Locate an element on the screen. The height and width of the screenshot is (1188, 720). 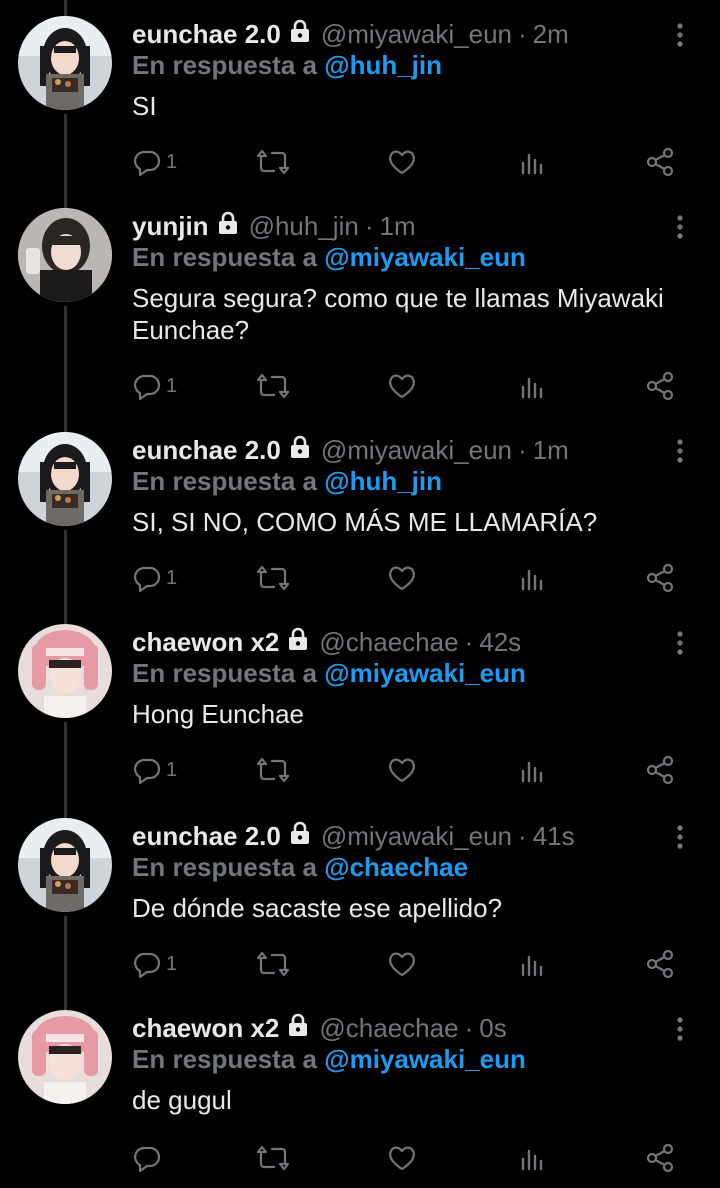
tweet-header: eunchae 2.0 @miyawaki_eun · 41s is located at coordinates (353, 836).